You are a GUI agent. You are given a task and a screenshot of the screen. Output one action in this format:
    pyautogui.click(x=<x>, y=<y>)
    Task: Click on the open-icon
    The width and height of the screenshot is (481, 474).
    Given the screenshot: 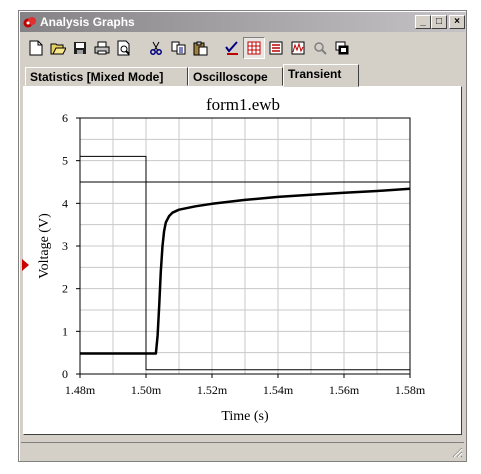 What is the action you would take?
    pyautogui.click(x=58, y=49)
    